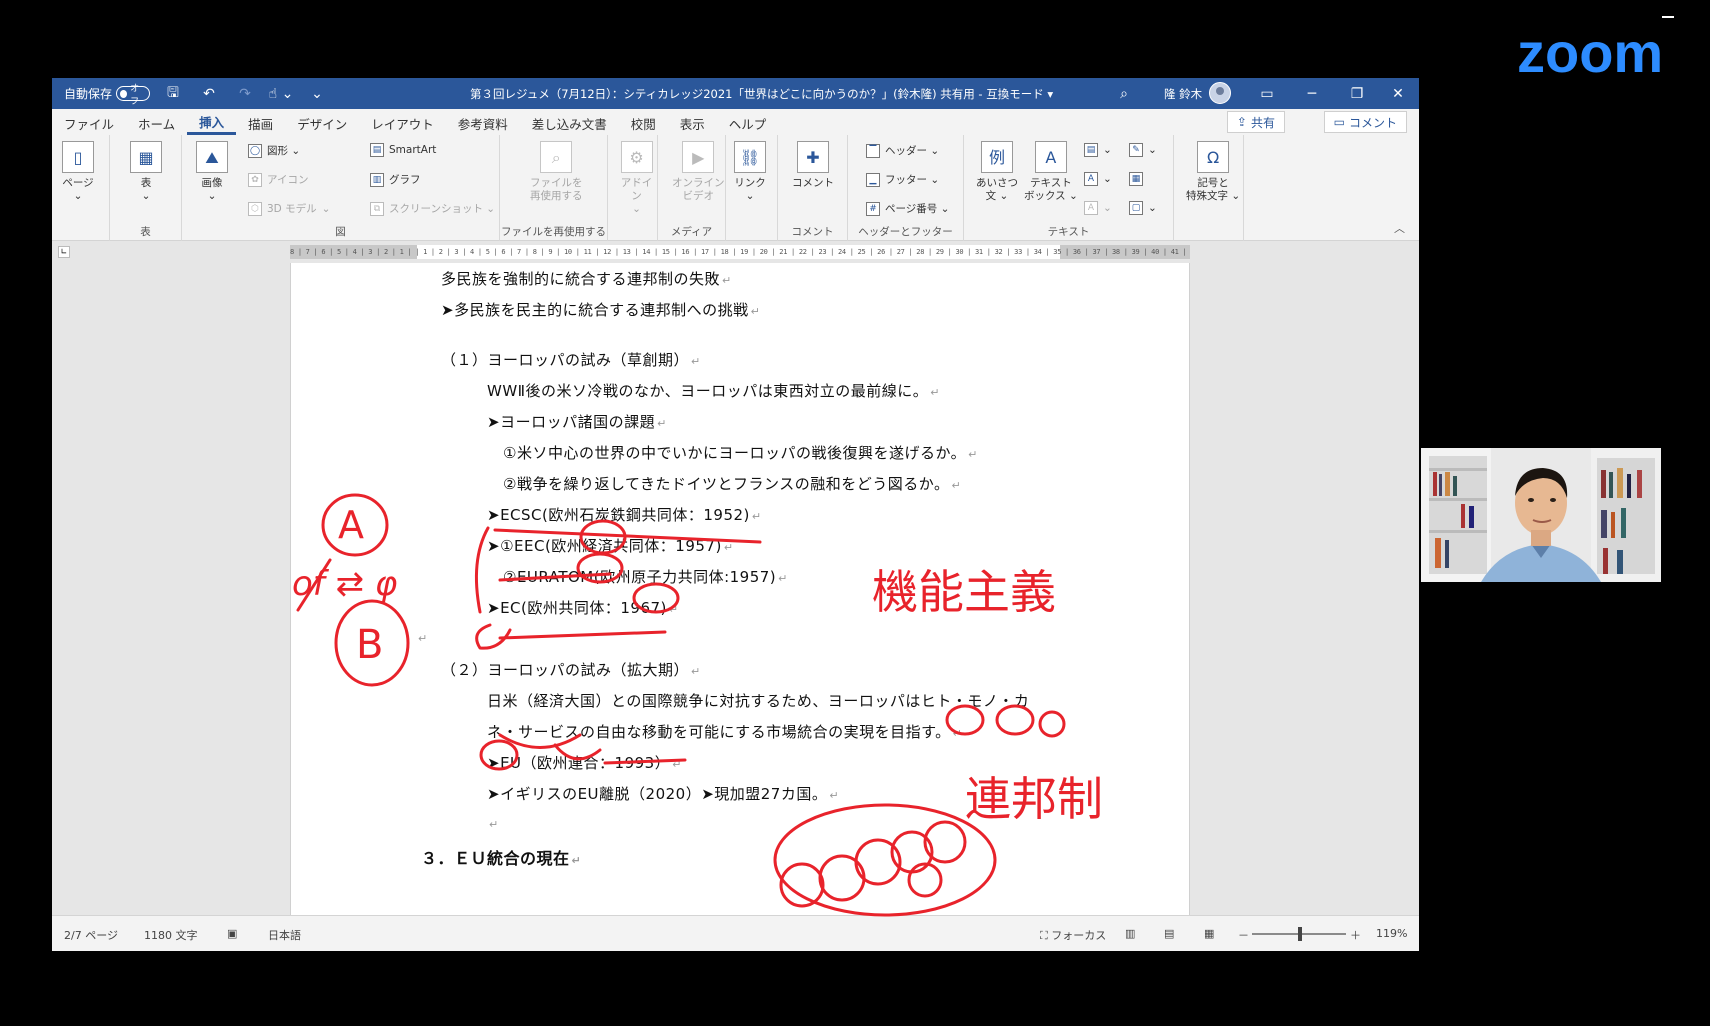  I want to click on redo-icon: ↷, so click(245, 94).